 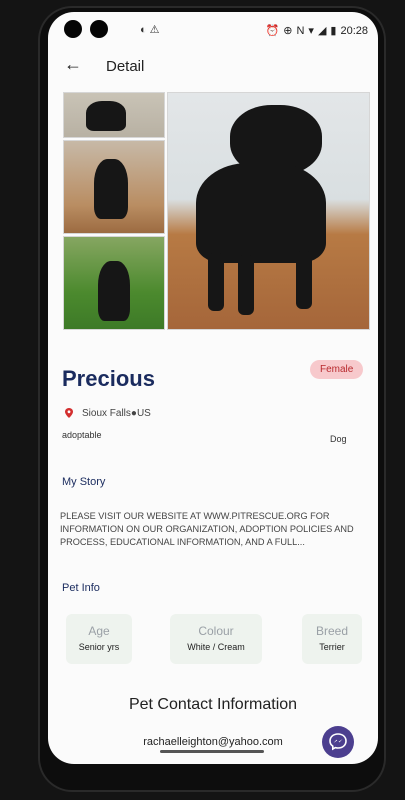 What do you see at coordinates (272, 31) in the screenshot?
I see `alarm-icon: ⏰` at bounding box center [272, 31].